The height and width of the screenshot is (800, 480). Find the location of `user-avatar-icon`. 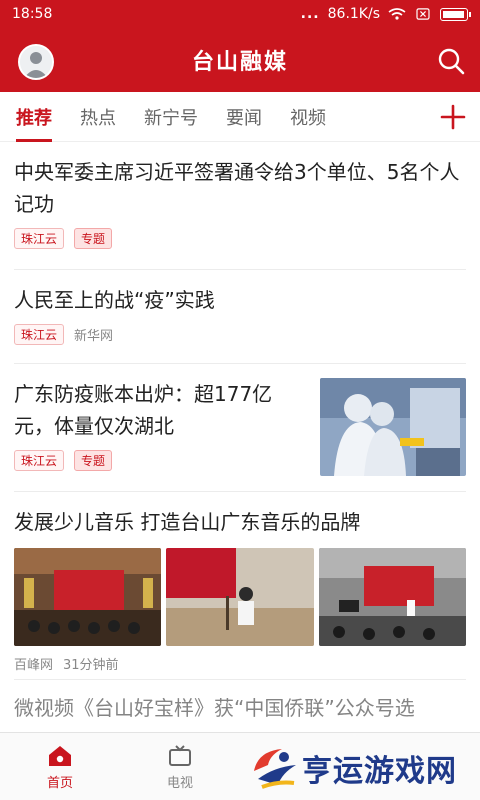

user-avatar-icon is located at coordinates (36, 62).